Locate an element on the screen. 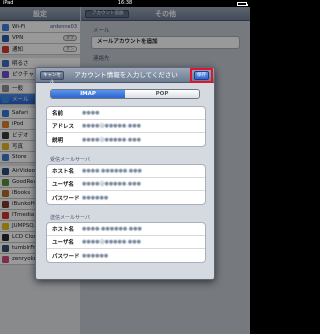 The height and width of the screenshot is (334, 320). outgoing-password-label: パスワード is located at coordinates (66, 256).